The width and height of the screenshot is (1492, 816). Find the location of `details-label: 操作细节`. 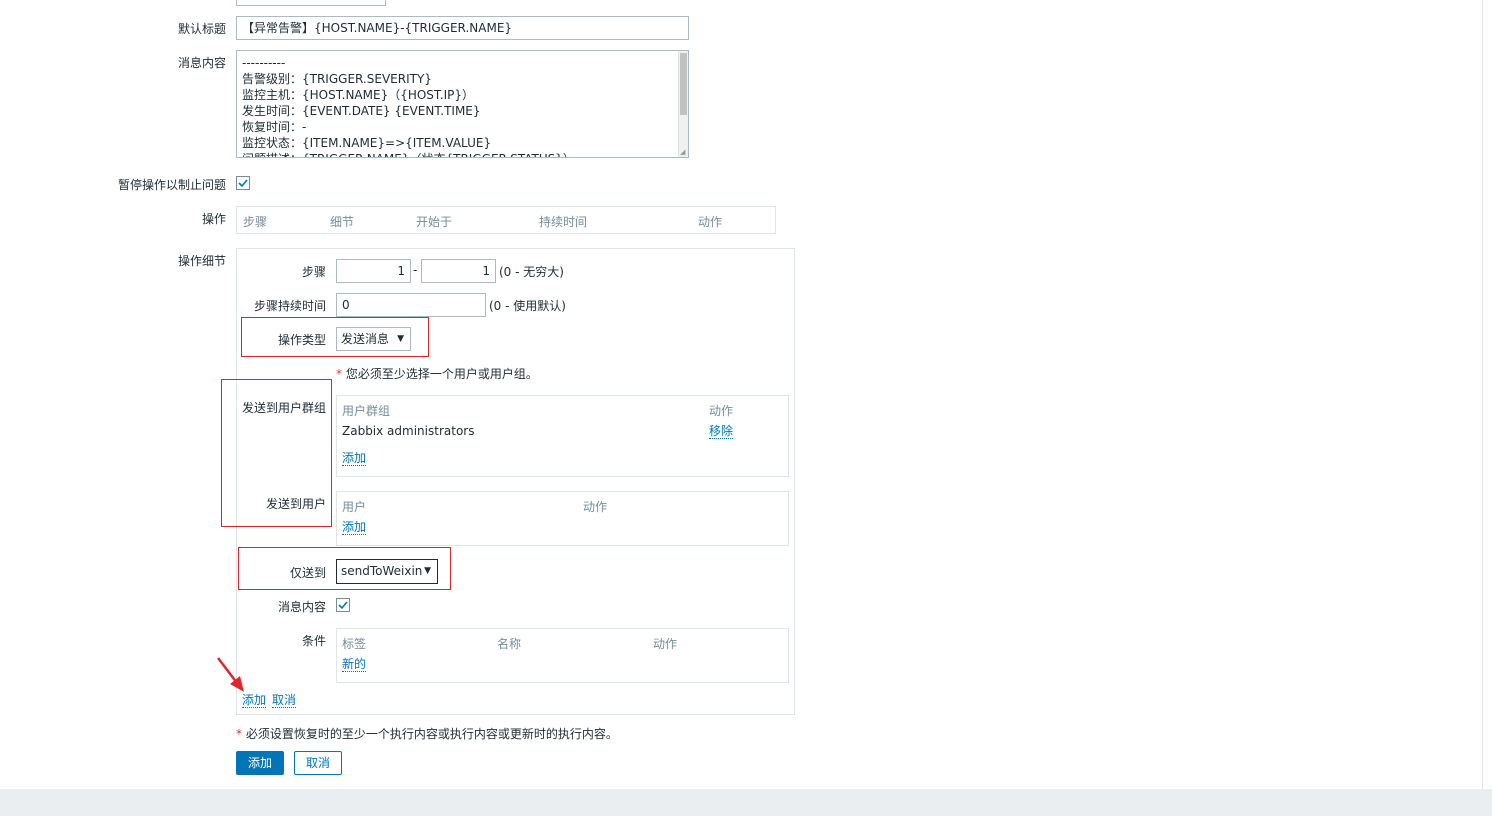

details-label: 操作细节 is located at coordinates (201, 261).